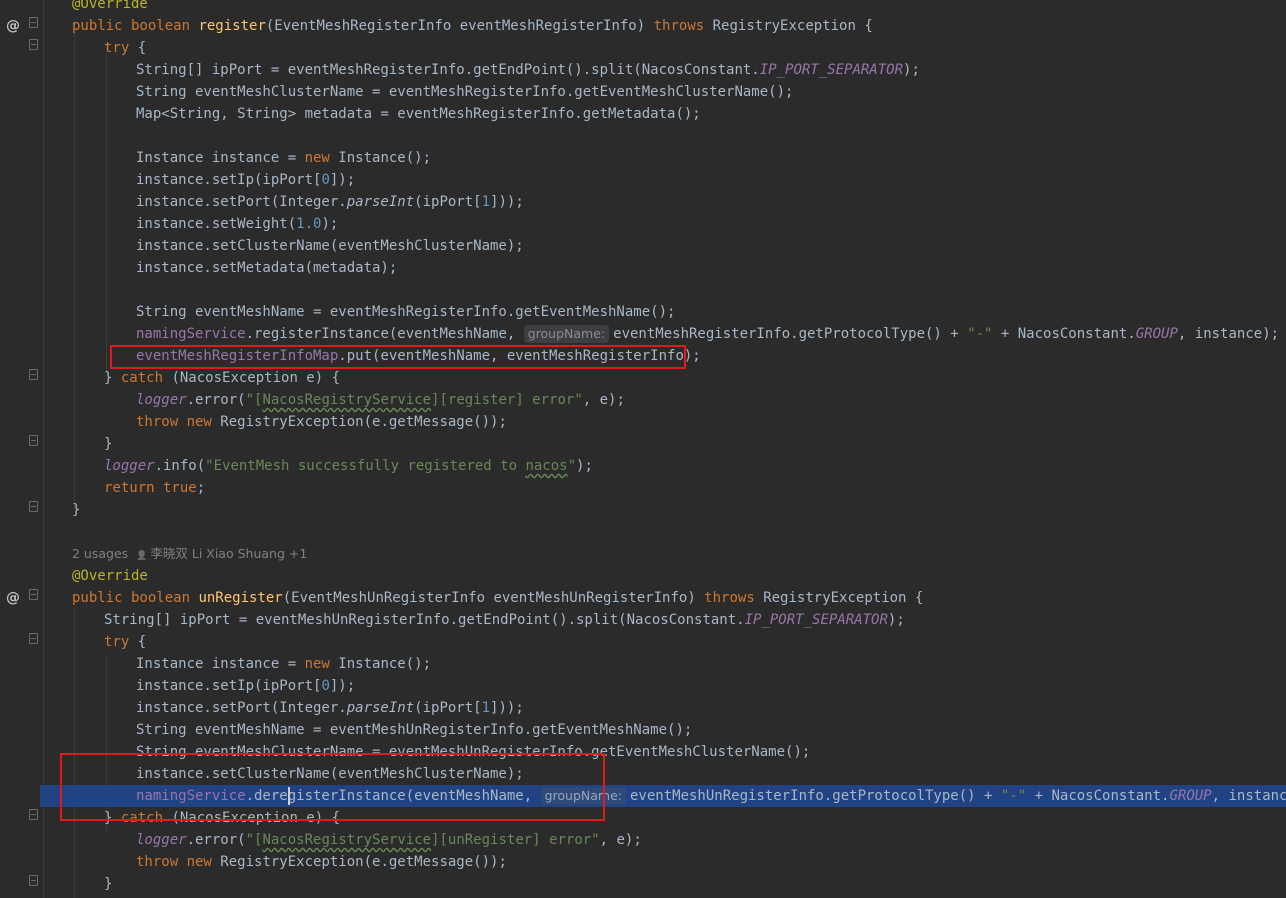 The width and height of the screenshot is (1286, 898). I want to click on code-token: , e);, so click(620, 840).